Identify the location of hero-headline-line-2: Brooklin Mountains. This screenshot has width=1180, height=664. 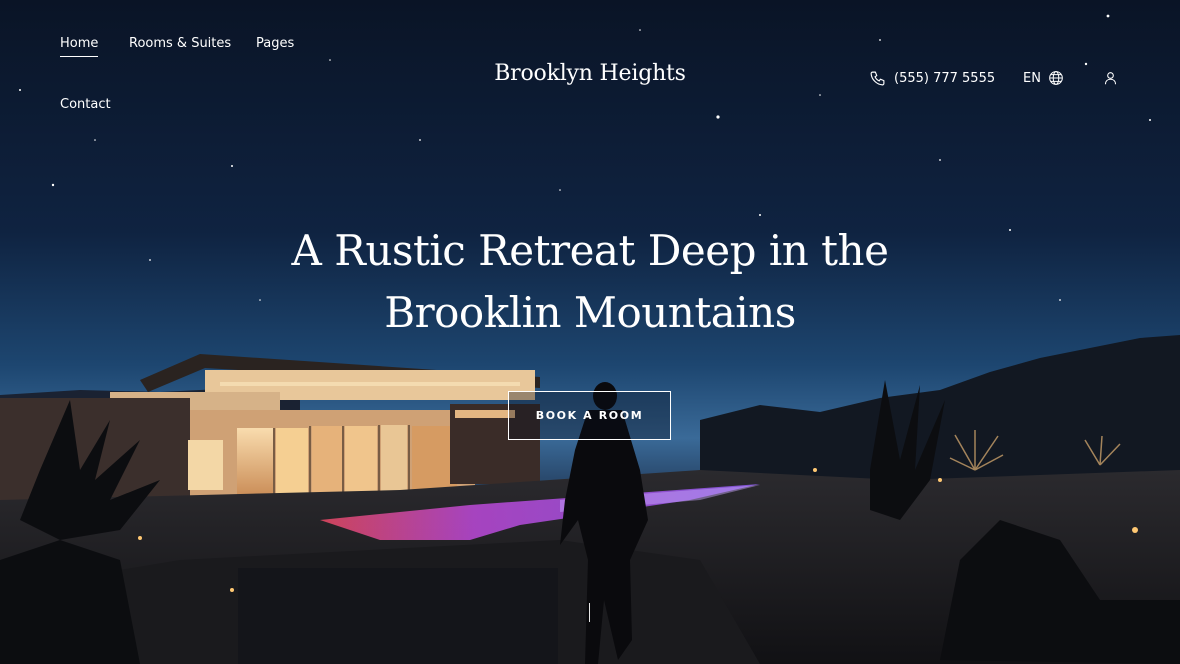
(590, 312).